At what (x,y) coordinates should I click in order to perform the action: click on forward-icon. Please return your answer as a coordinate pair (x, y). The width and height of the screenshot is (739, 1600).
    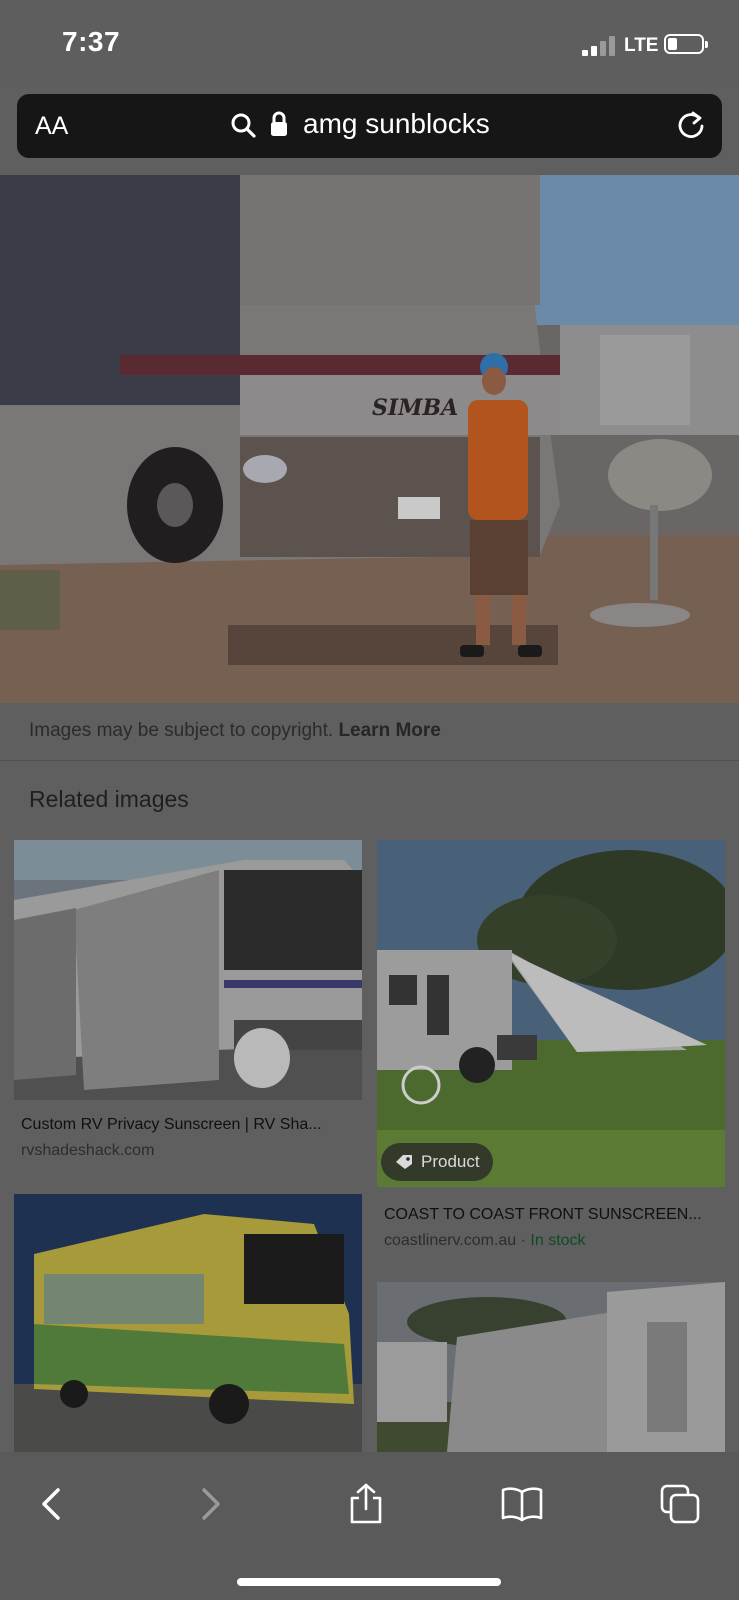
    Looking at the image, I should click on (210, 1504).